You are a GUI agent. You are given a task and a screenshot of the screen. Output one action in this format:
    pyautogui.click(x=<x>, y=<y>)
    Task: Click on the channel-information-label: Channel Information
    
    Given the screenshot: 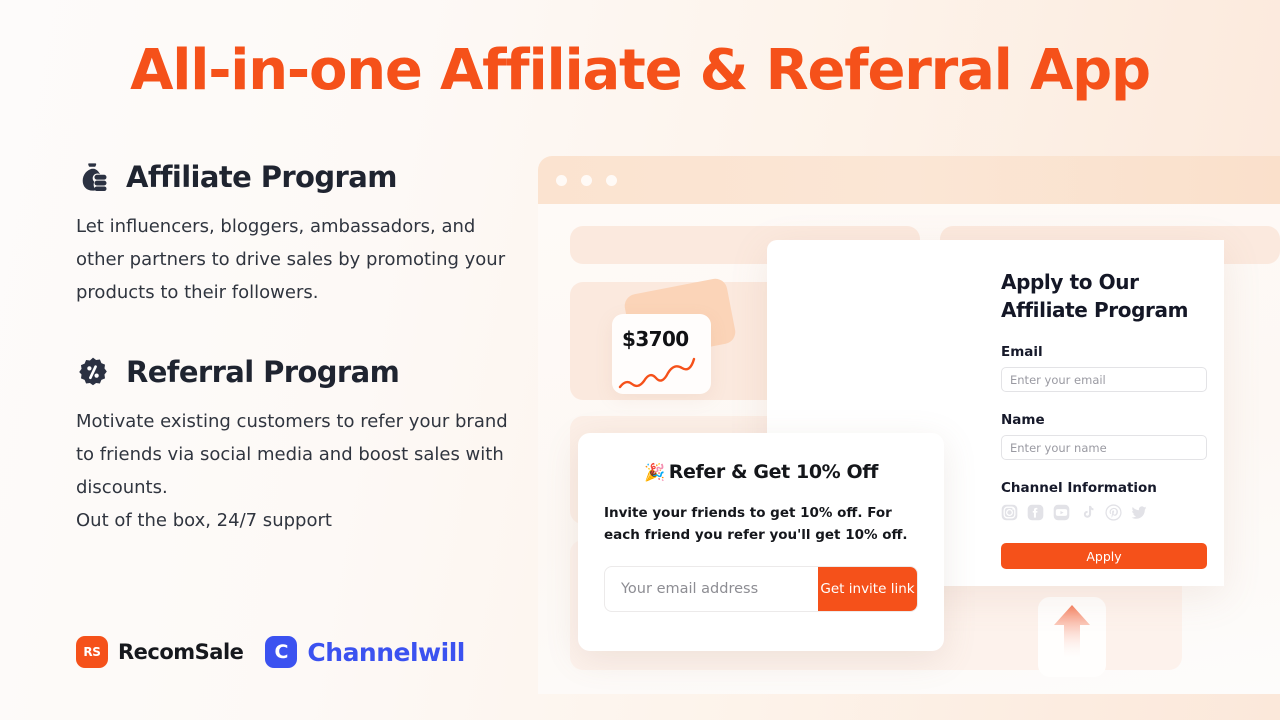 What is the action you would take?
    pyautogui.click(x=1079, y=488)
    